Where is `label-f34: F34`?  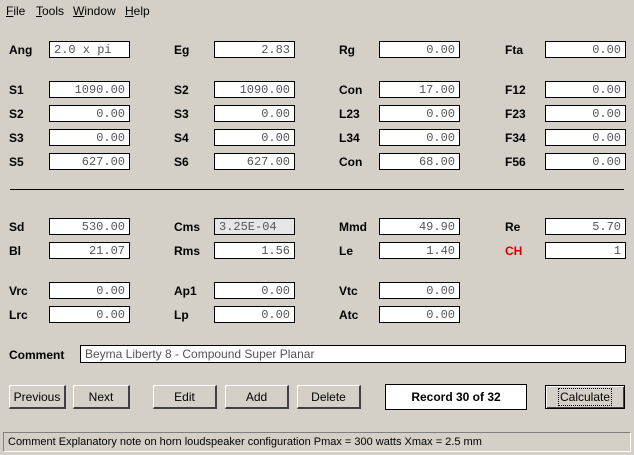
label-f34: F34 is located at coordinates (515, 138).